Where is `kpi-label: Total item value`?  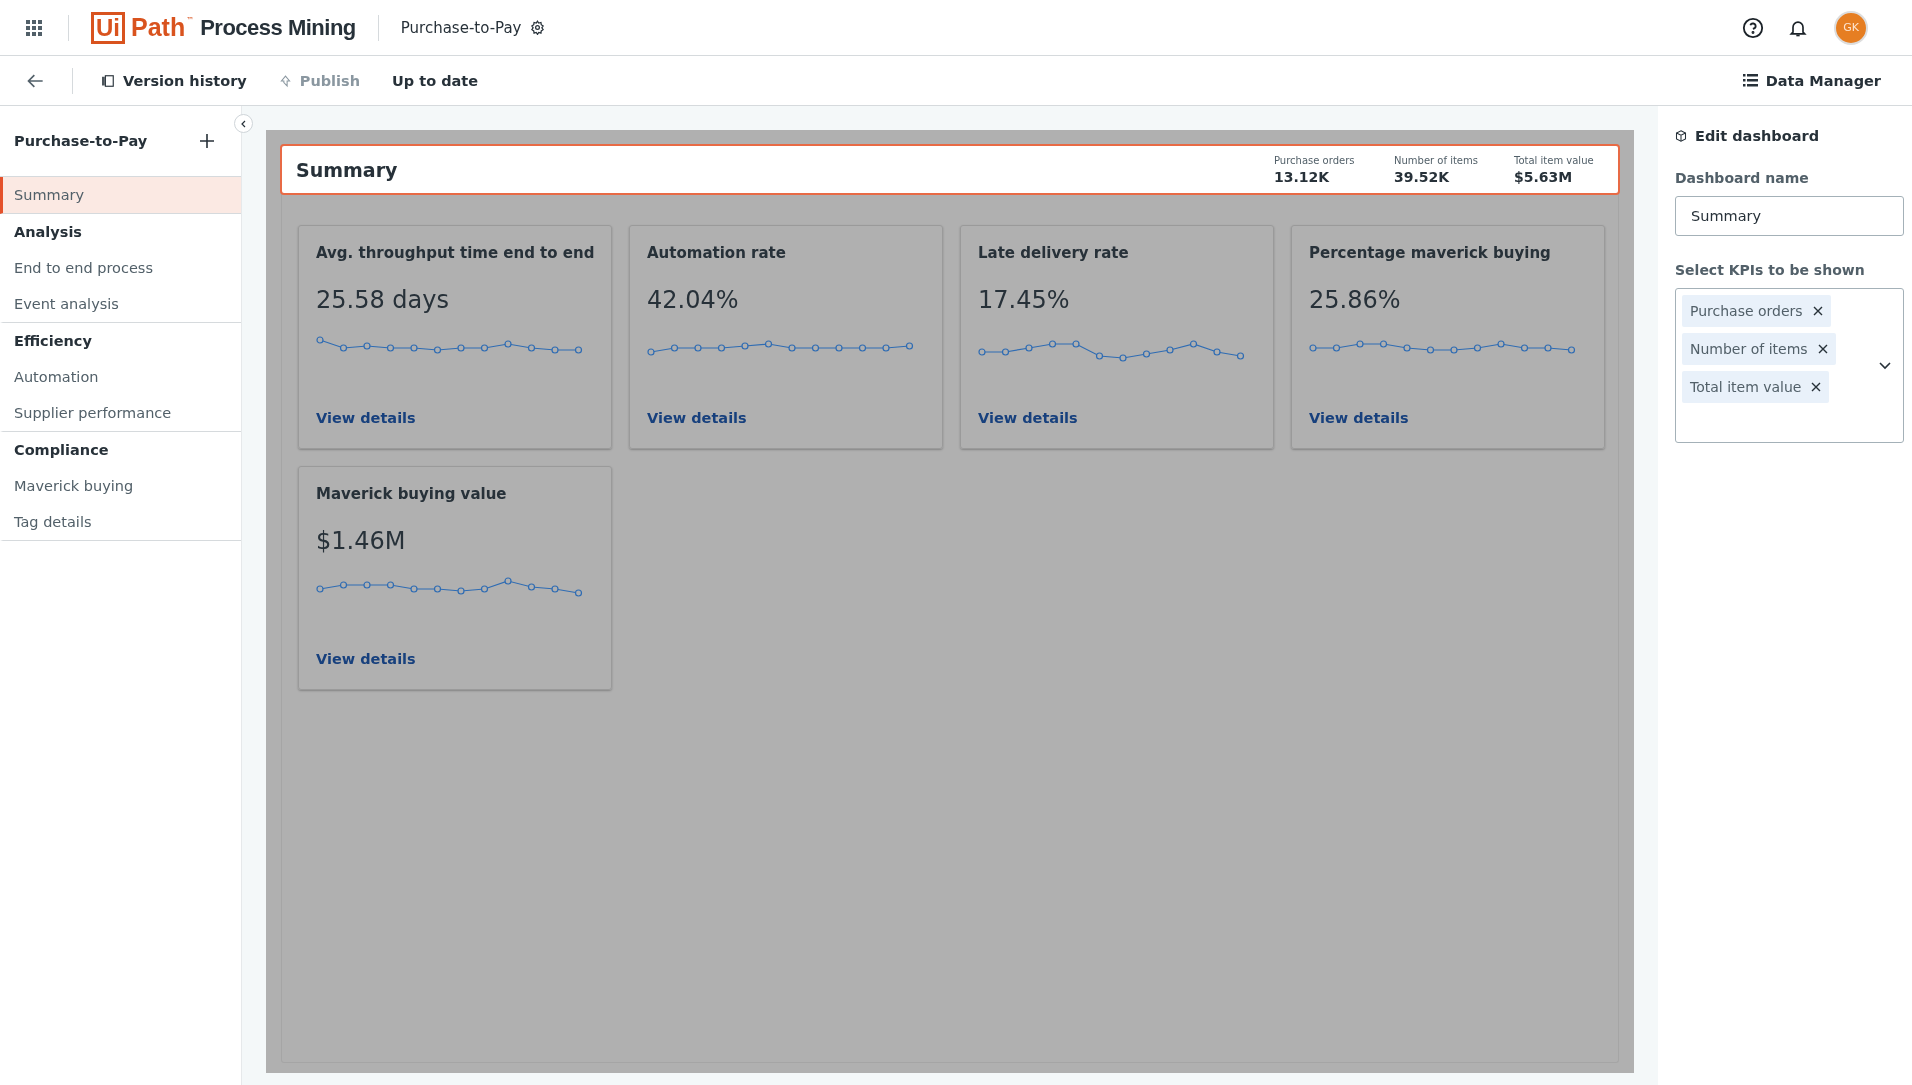 kpi-label: Total item value is located at coordinates (1554, 160).